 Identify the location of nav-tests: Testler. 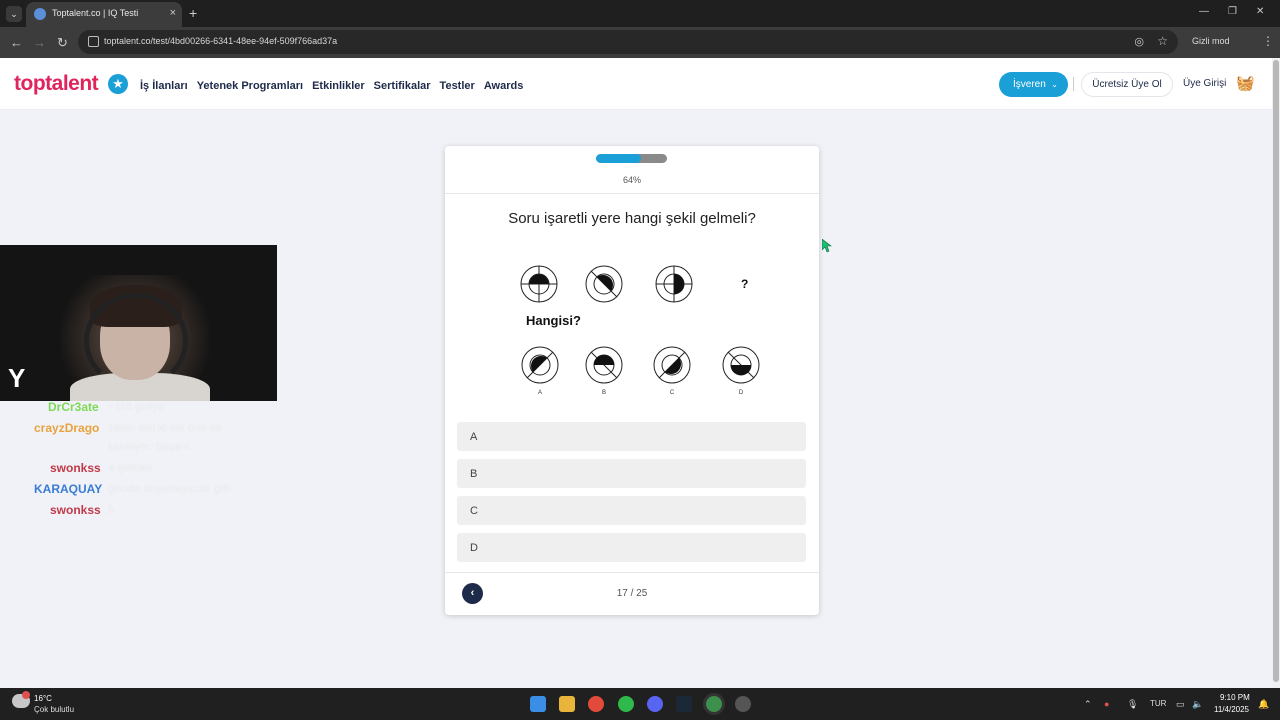
(457, 86).